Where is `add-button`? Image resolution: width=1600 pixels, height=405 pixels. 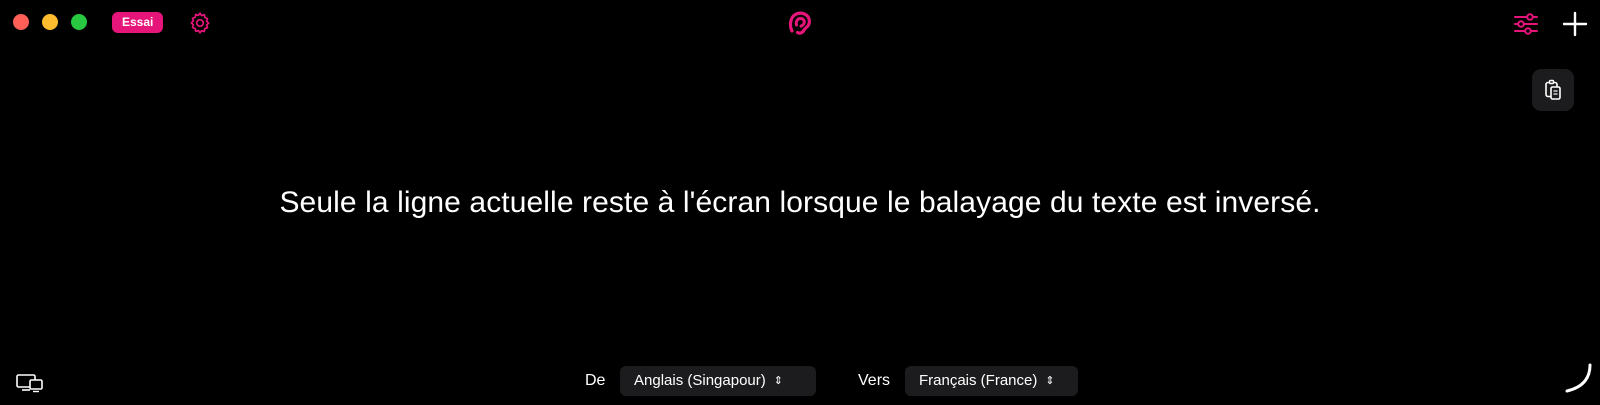
add-button is located at coordinates (1575, 24).